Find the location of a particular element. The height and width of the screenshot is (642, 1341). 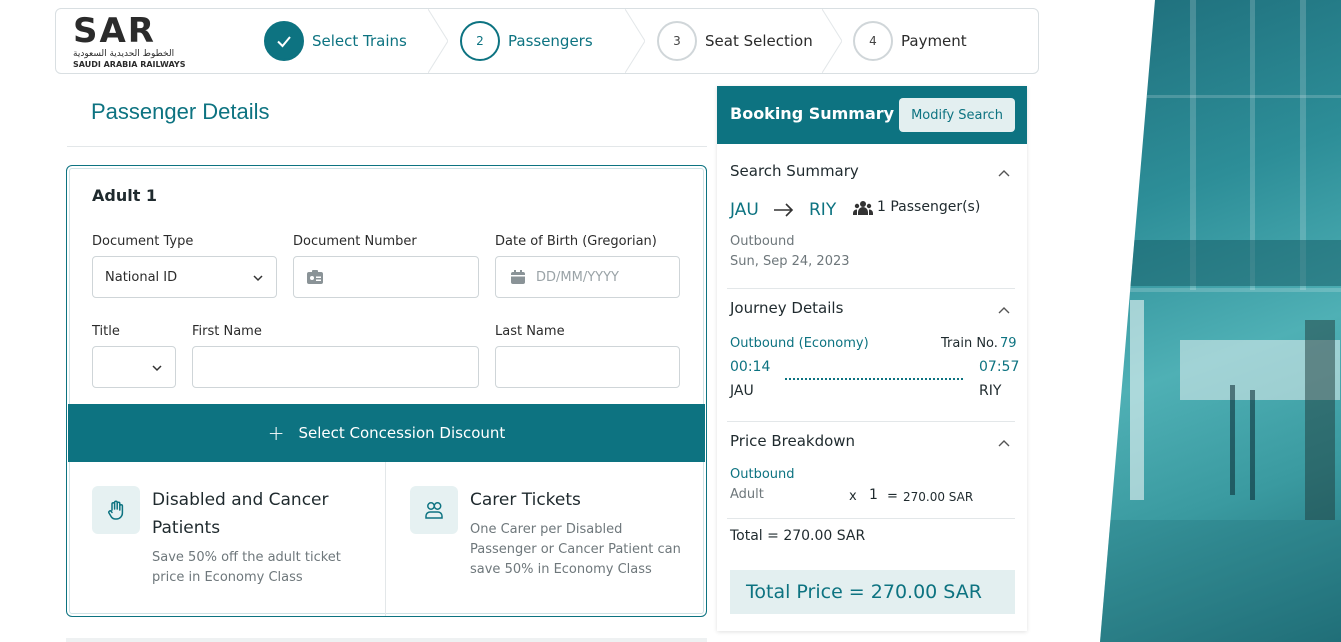

step-label: Select Trains is located at coordinates (359, 41).